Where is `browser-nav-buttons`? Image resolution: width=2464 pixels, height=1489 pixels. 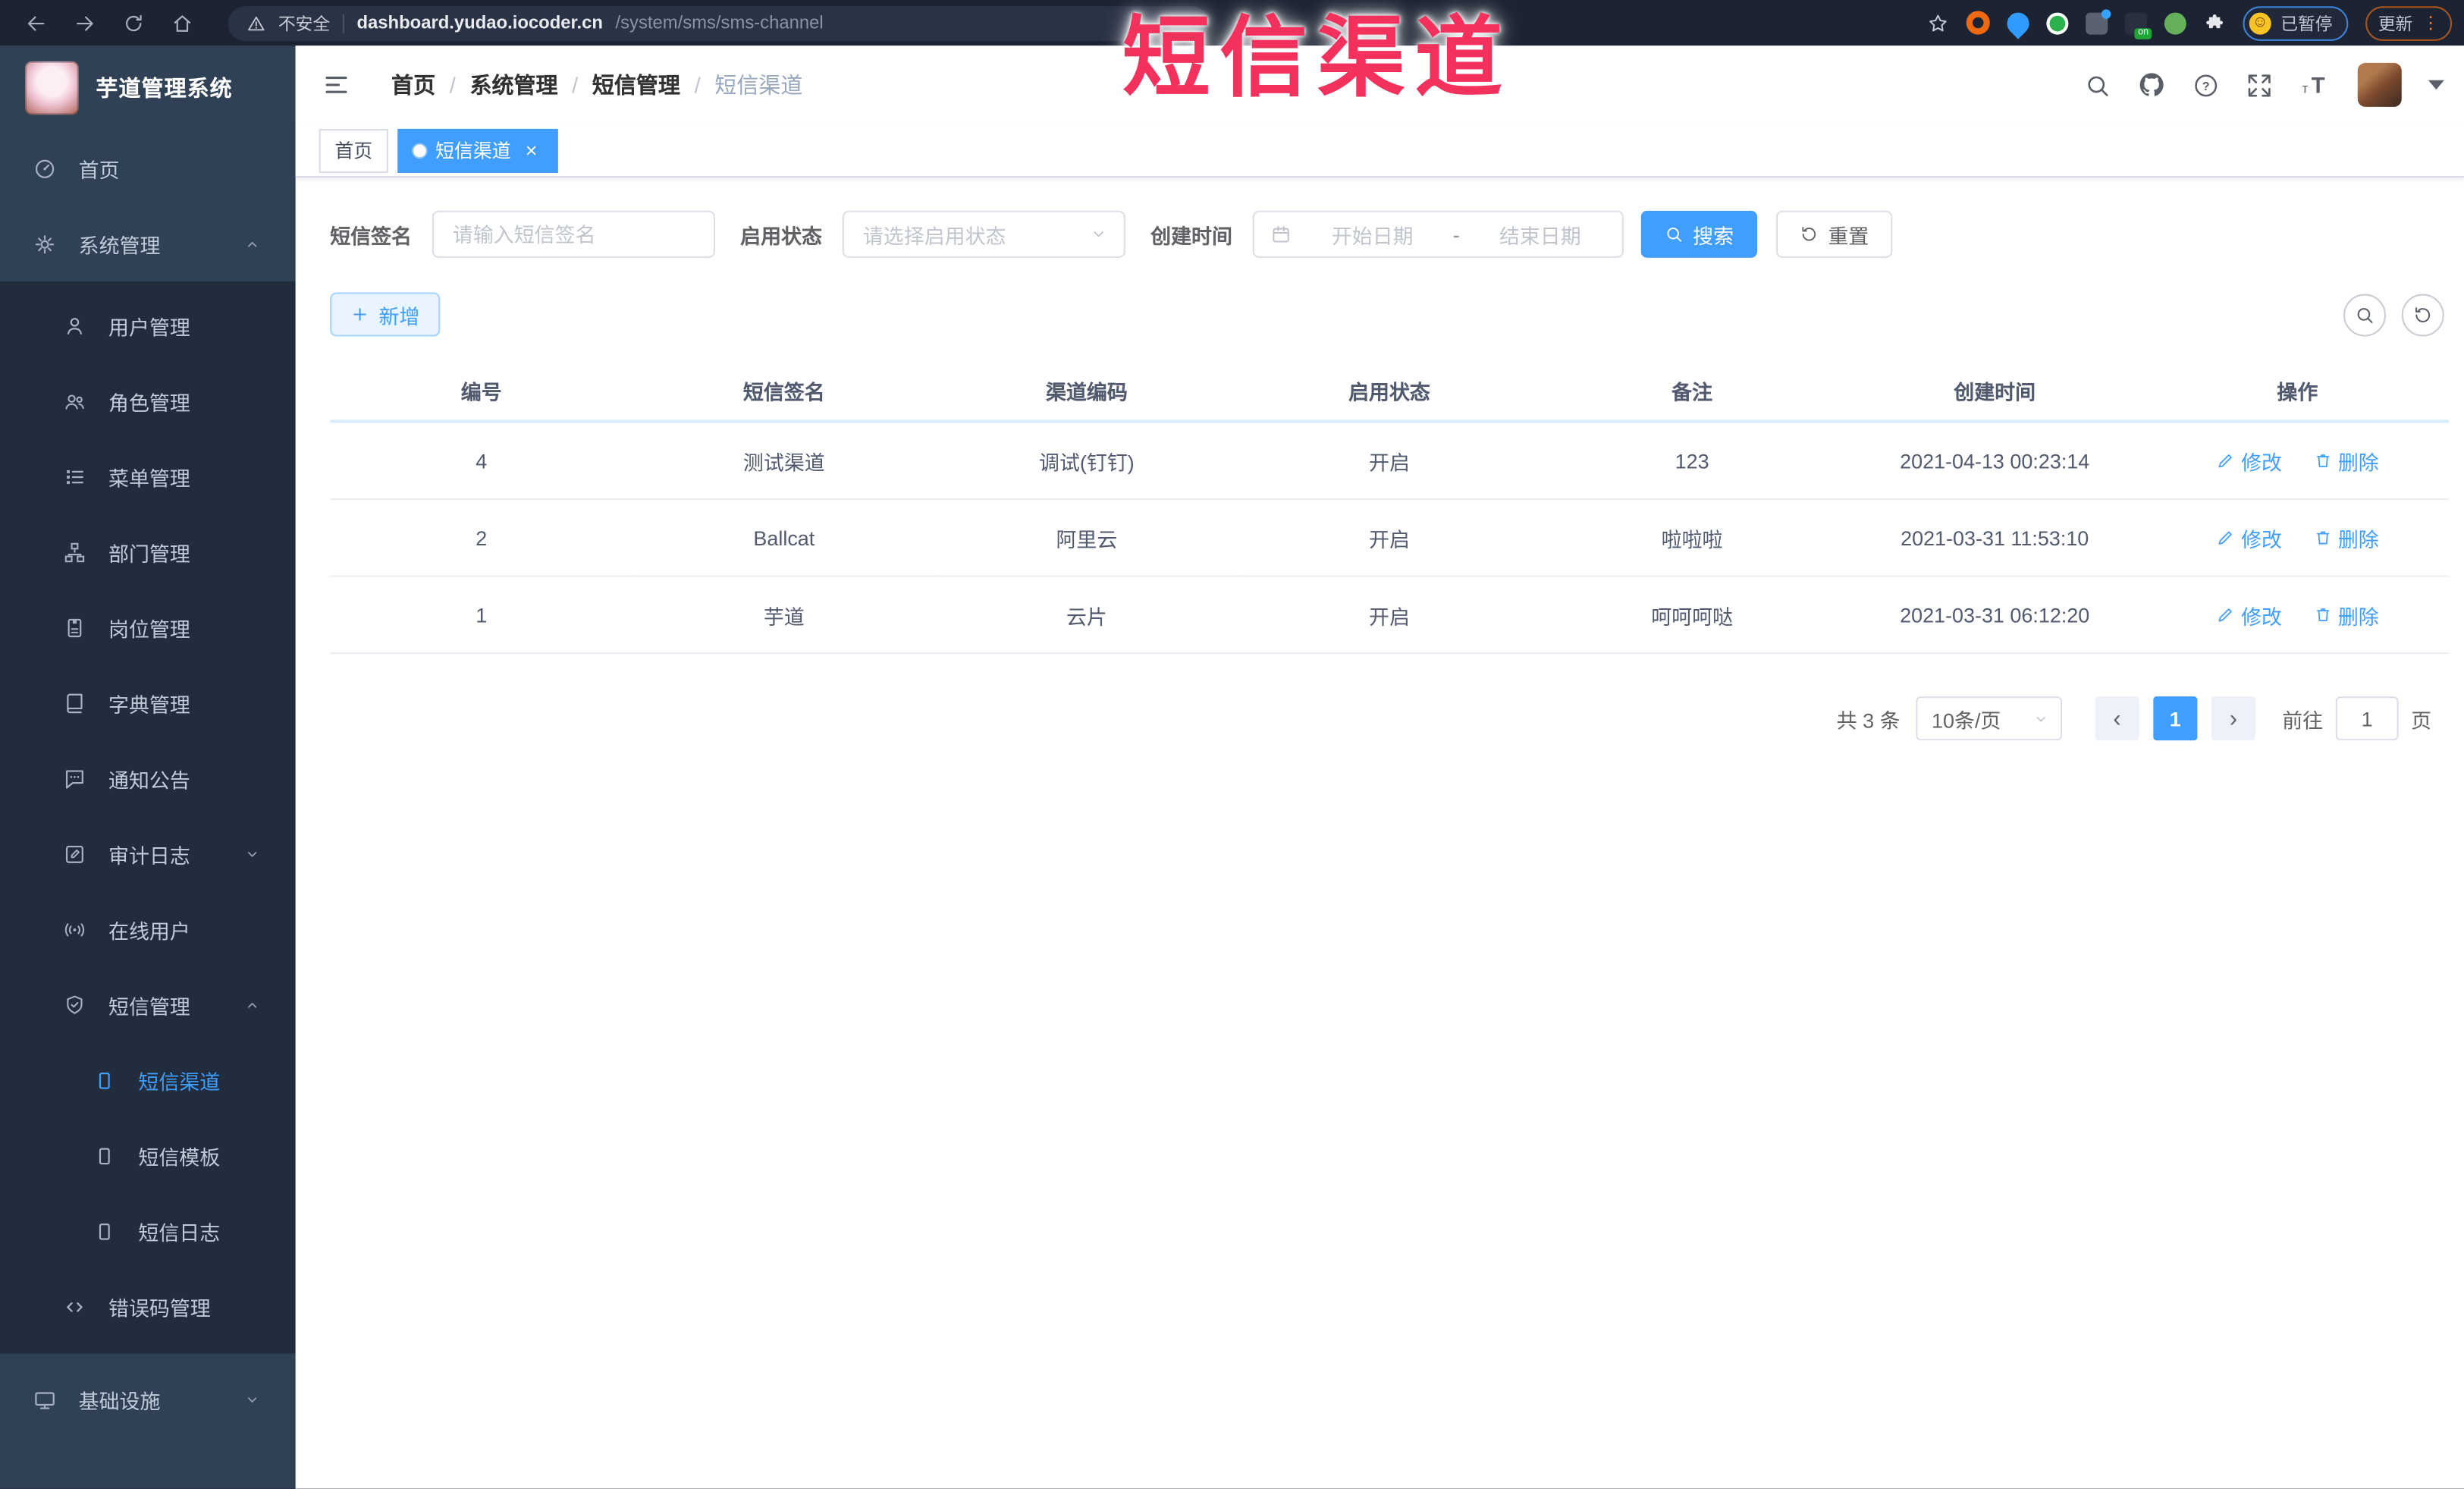
browser-nav-buttons is located at coordinates (96, 23).